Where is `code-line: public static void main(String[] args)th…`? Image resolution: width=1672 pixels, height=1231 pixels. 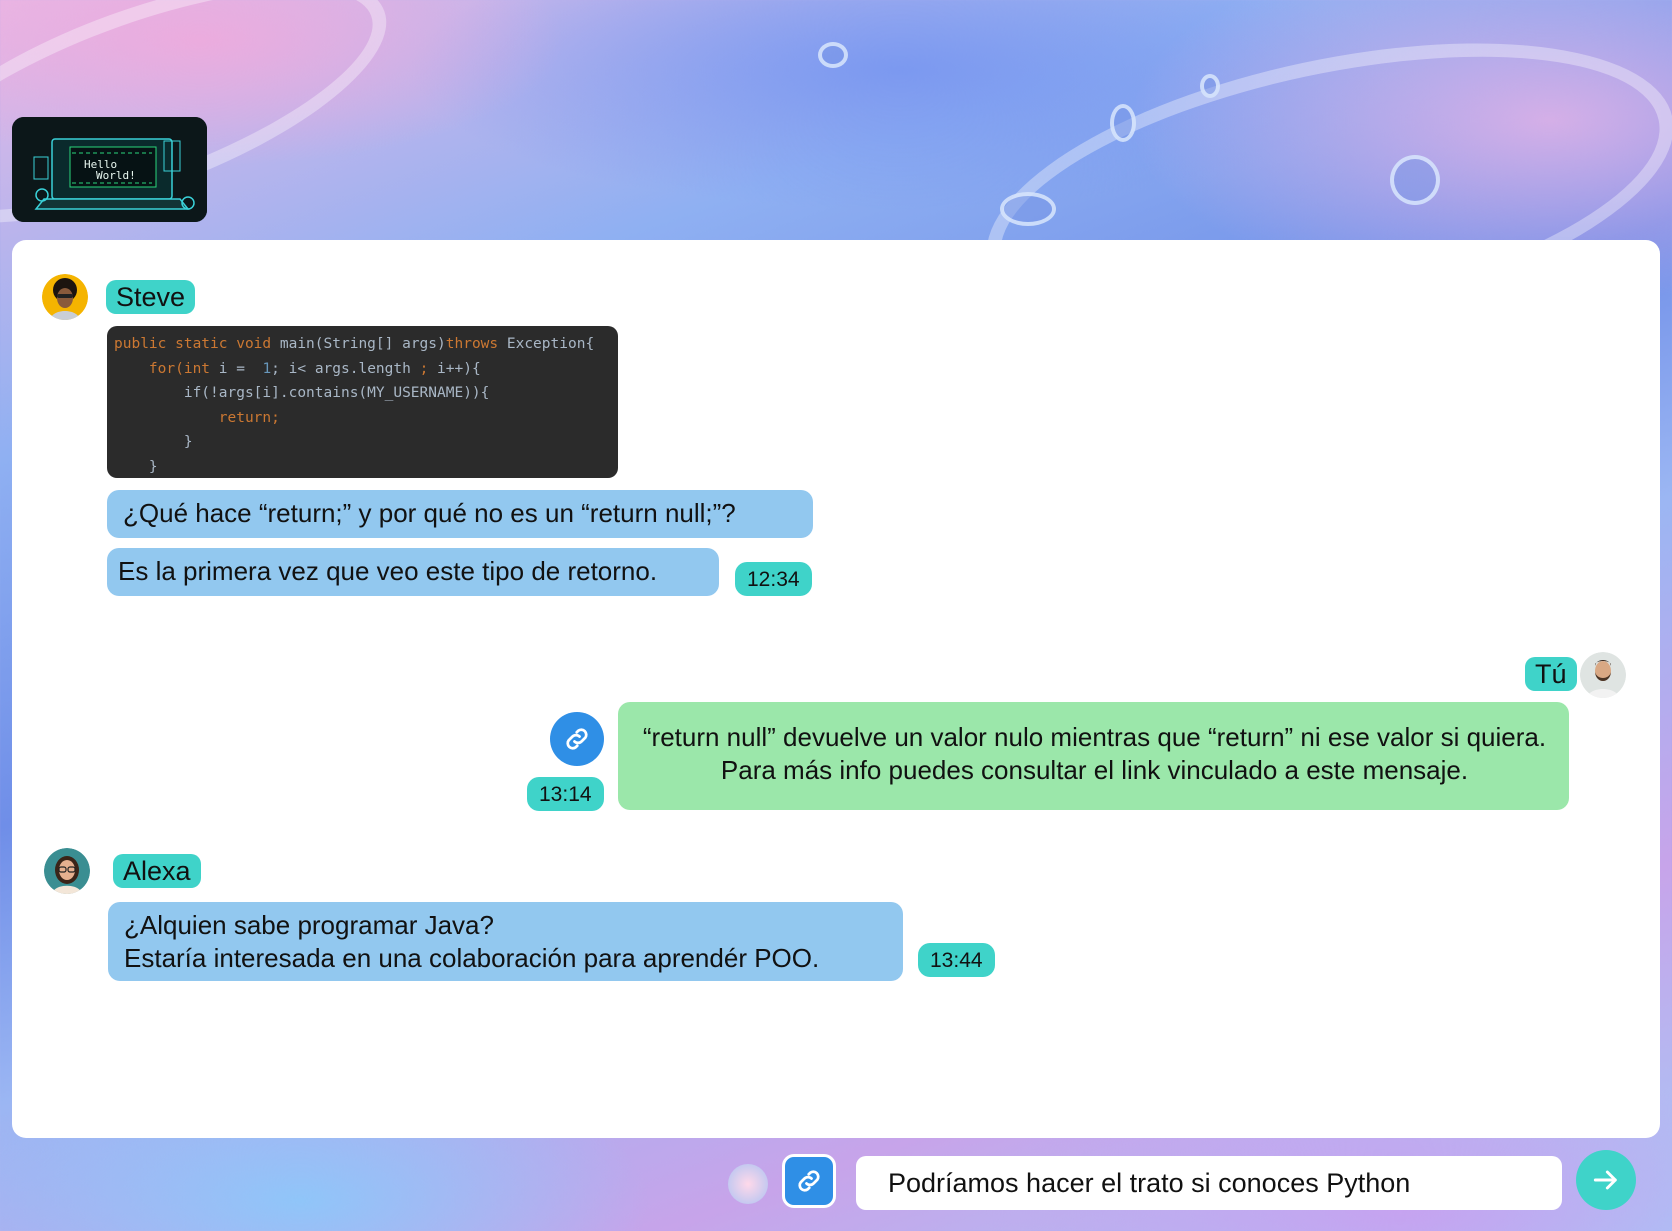 code-line: public static void main(String[] args)th… is located at coordinates (354, 344).